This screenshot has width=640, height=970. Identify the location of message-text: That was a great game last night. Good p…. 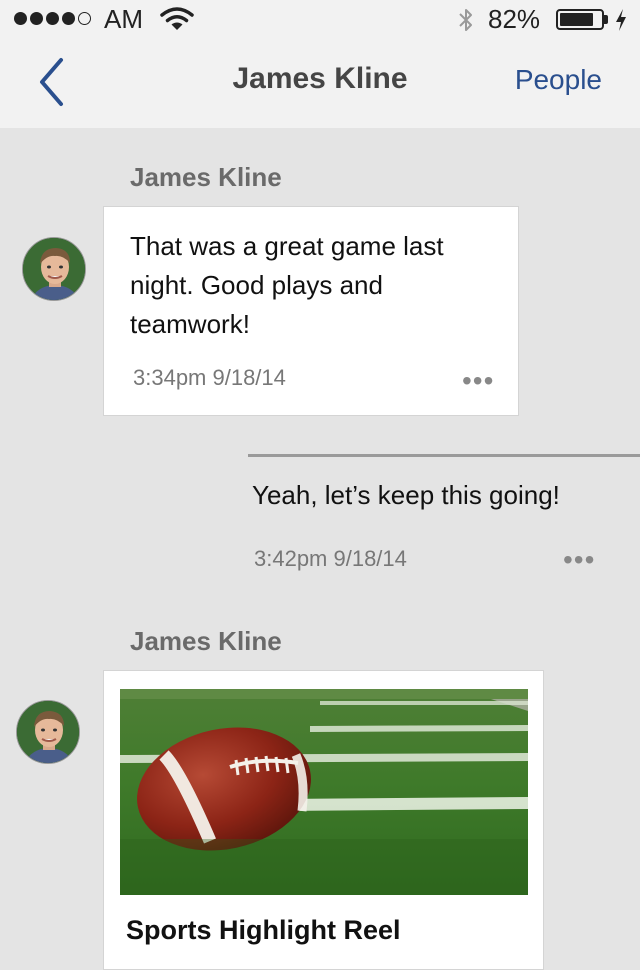
(287, 285).